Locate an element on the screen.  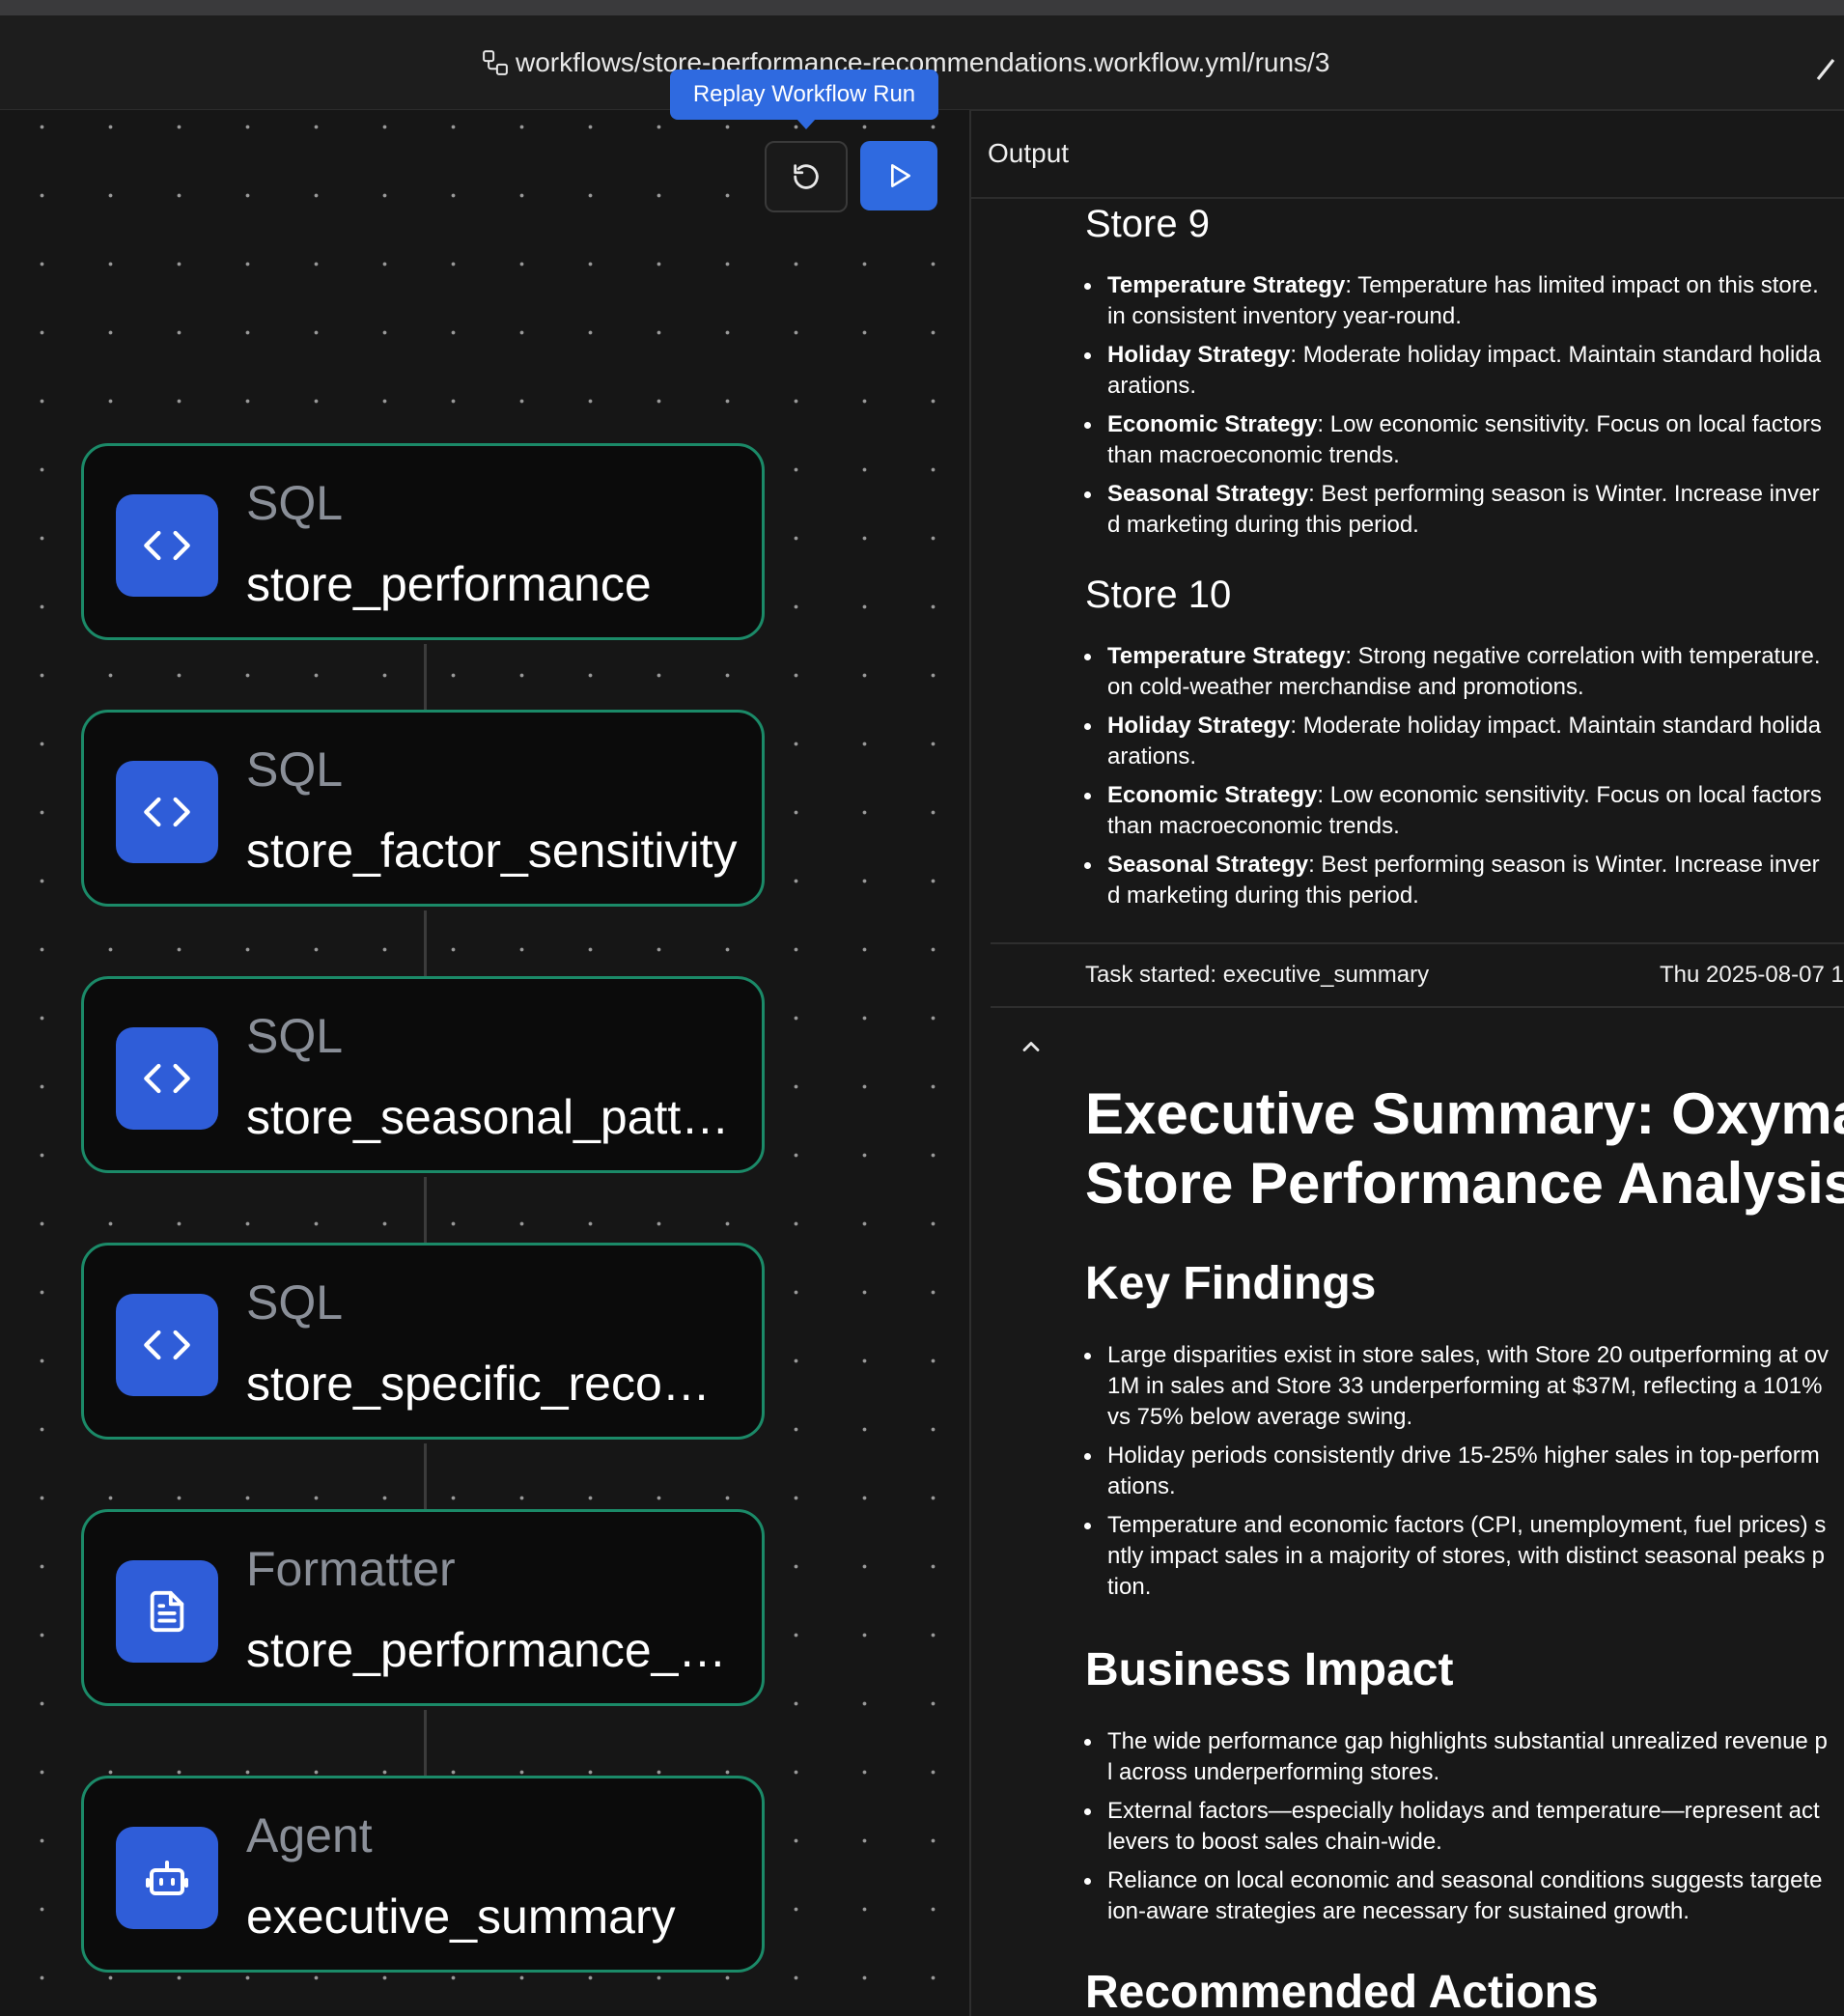
node-type: Formatter is located at coordinates (351, 1569).